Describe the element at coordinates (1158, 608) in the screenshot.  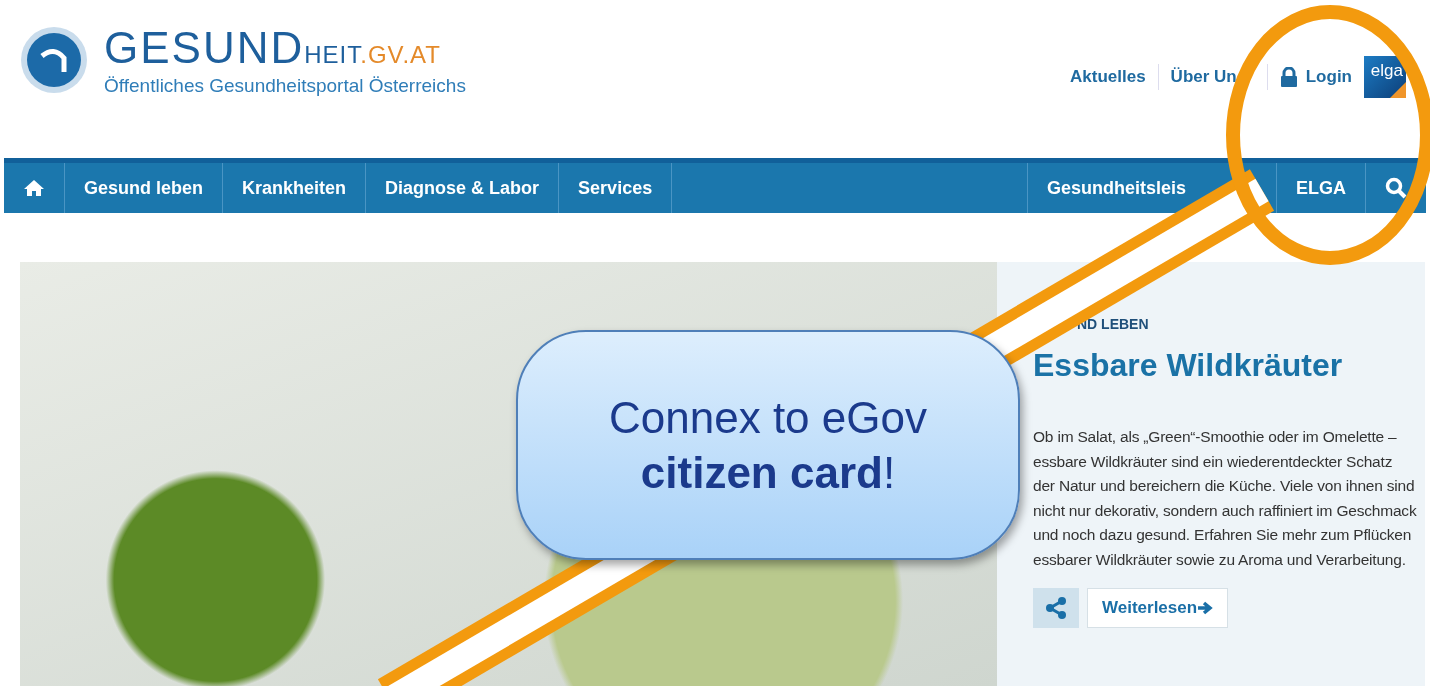
I see `read-more-button: Weiterlesen` at that location.